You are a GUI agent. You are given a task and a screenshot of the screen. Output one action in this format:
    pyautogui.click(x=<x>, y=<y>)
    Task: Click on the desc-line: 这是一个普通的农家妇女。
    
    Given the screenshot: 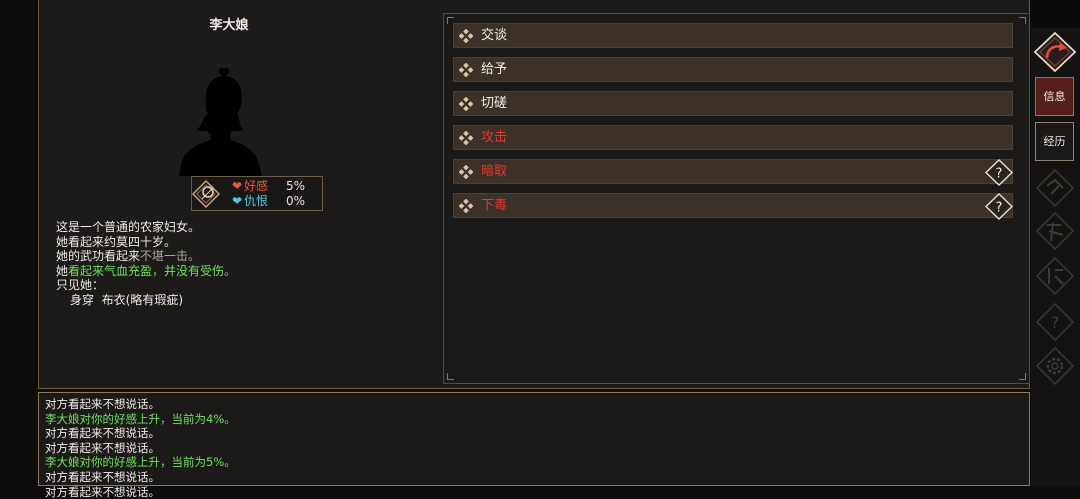 What is the action you would take?
    pyautogui.click(x=128, y=227)
    